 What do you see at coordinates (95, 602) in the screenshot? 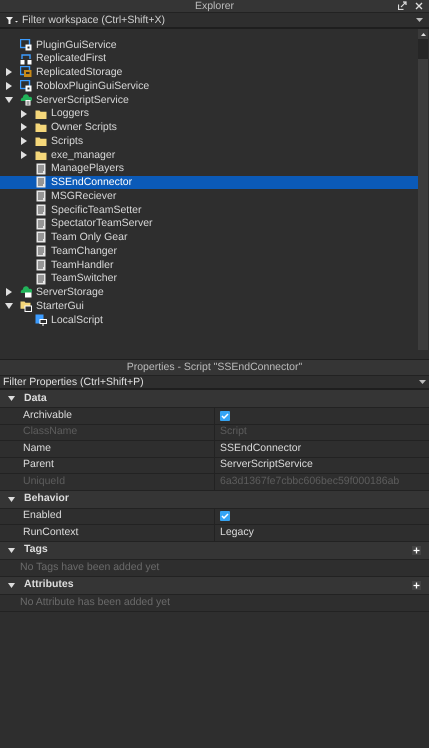
I see `empty-message: No Attribute has been added yet` at bounding box center [95, 602].